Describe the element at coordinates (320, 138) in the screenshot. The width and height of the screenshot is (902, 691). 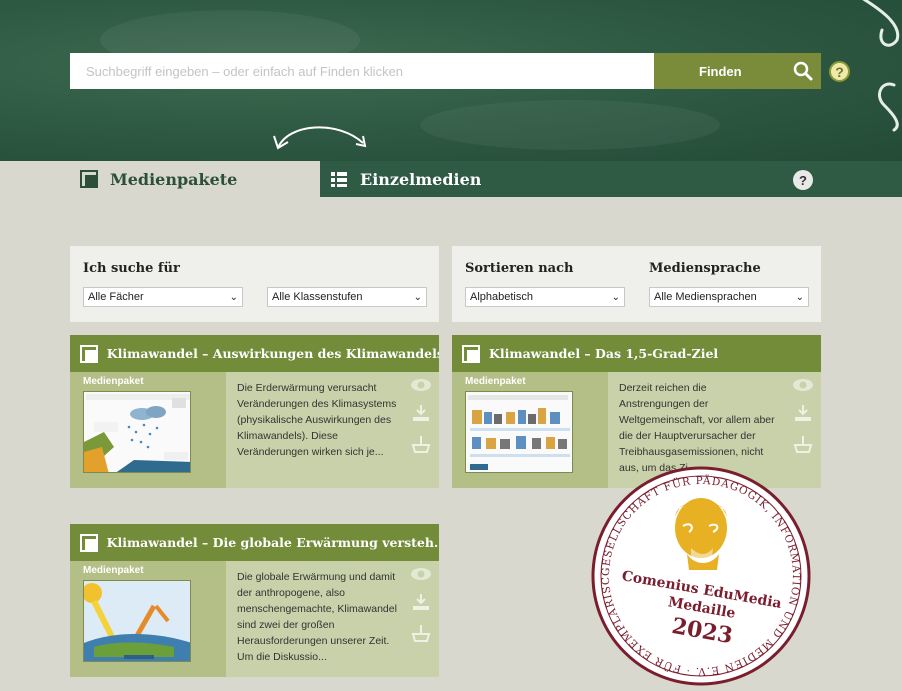
I see `swap-arrows-icon` at that location.